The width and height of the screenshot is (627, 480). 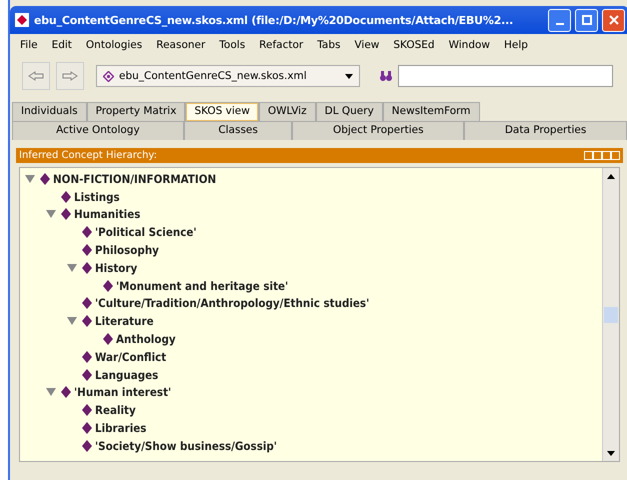 What do you see at coordinates (386, 76) in the screenshot?
I see `binoculars-icon` at bounding box center [386, 76].